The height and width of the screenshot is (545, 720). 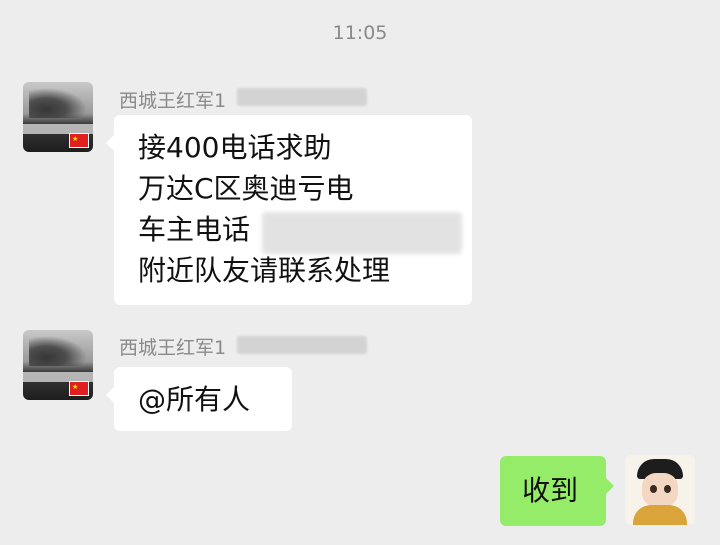 What do you see at coordinates (246, 188) in the screenshot?
I see `message-line: 万达C区奥迪亏电` at bounding box center [246, 188].